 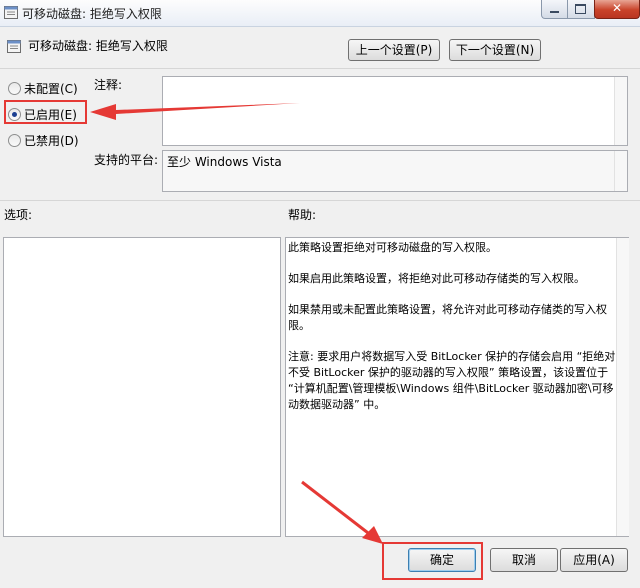 I want to click on header-divider, so click(x=320, y=68).